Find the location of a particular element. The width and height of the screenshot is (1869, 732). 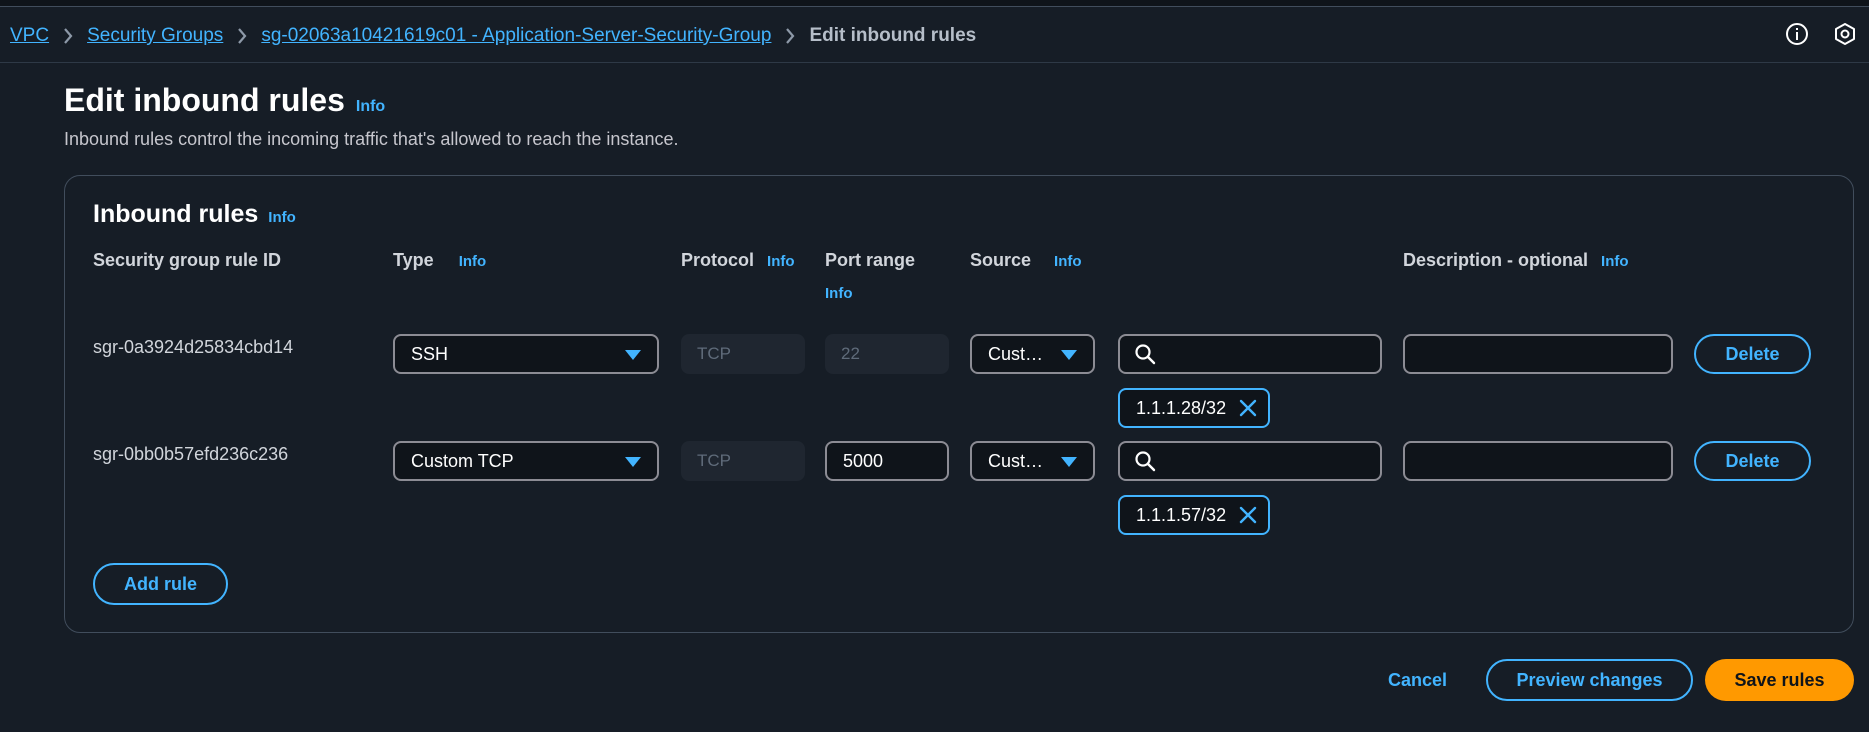

column-label: Protocol is located at coordinates (718, 260).